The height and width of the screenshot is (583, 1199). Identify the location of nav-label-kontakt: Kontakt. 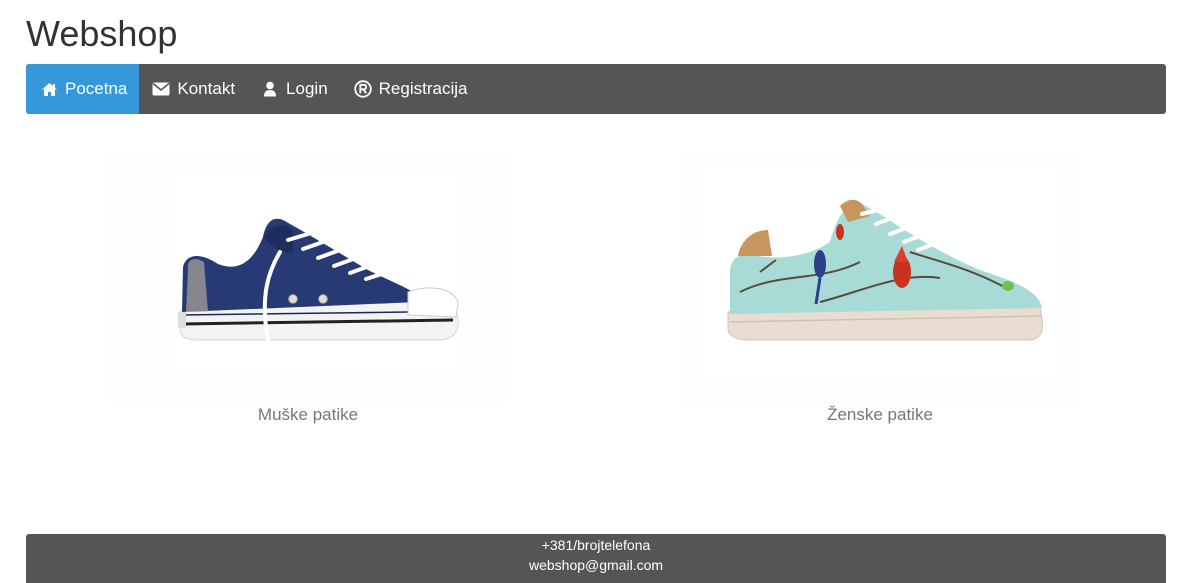
(206, 88).